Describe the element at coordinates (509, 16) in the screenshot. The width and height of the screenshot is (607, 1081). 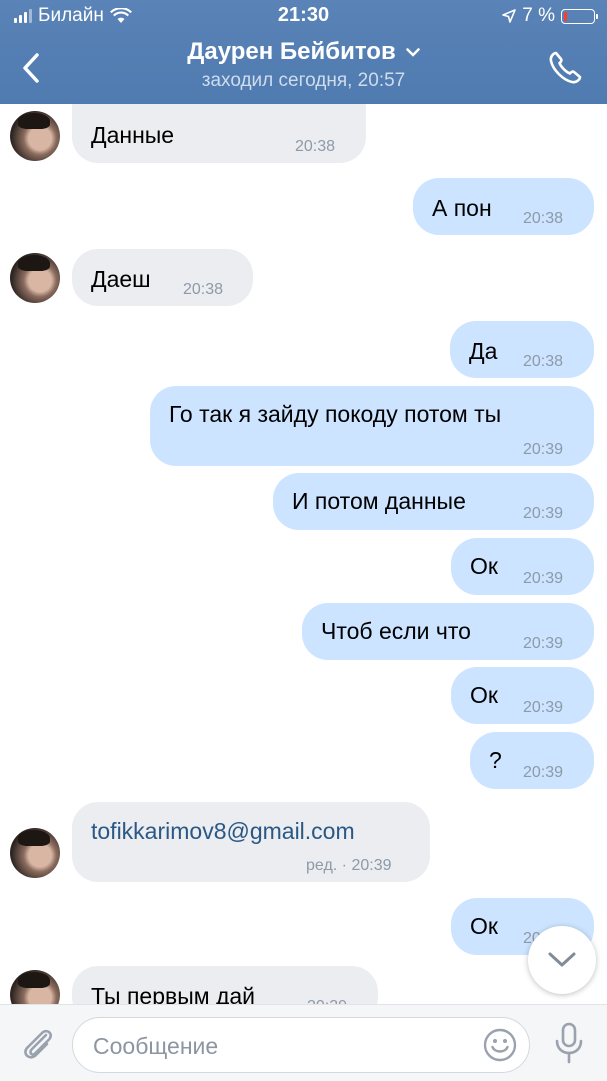
I see `location-arrow-icon` at that location.